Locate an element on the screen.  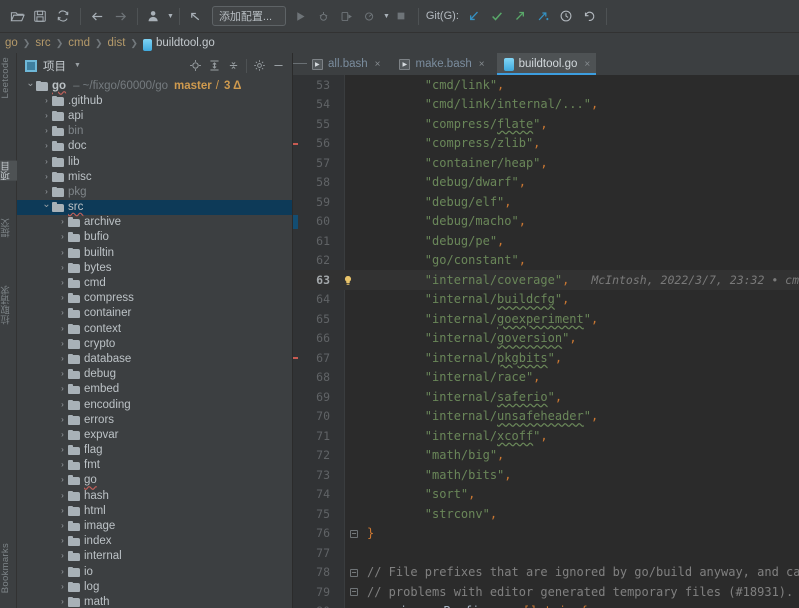
code-line: 64 "internal/buildcfg", is located at coordinates (546, 300).